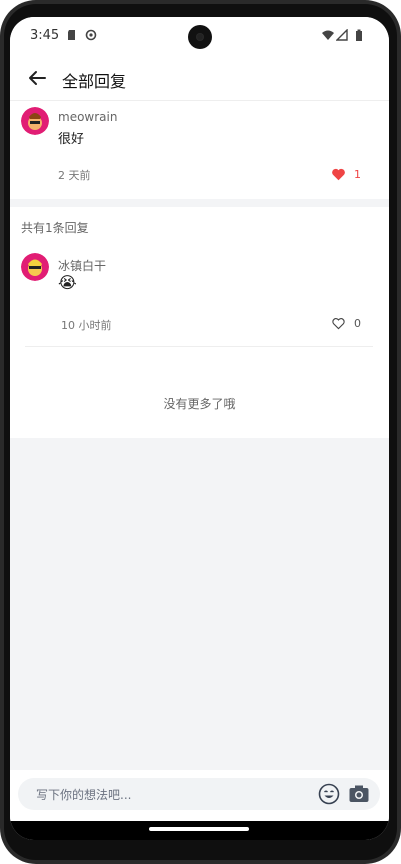 This screenshot has height=864, width=401. What do you see at coordinates (338, 324) in the screenshot?
I see `heart-outline-icon` at bounding box center [338, 324].